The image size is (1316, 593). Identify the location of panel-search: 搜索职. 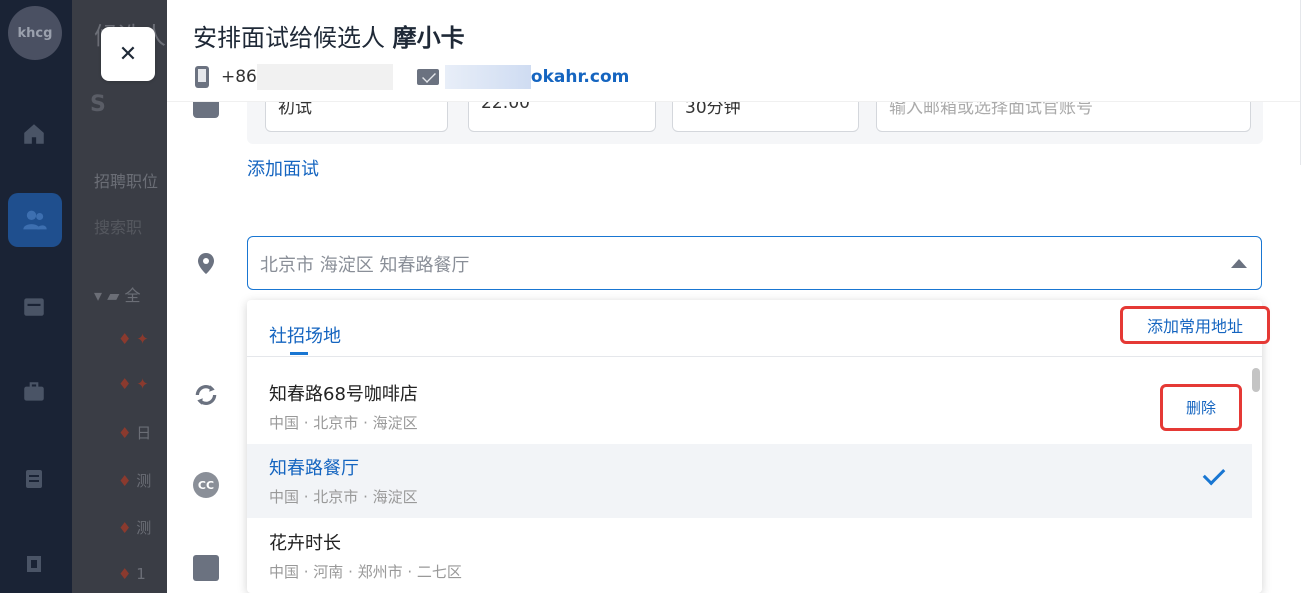
(118, 226).